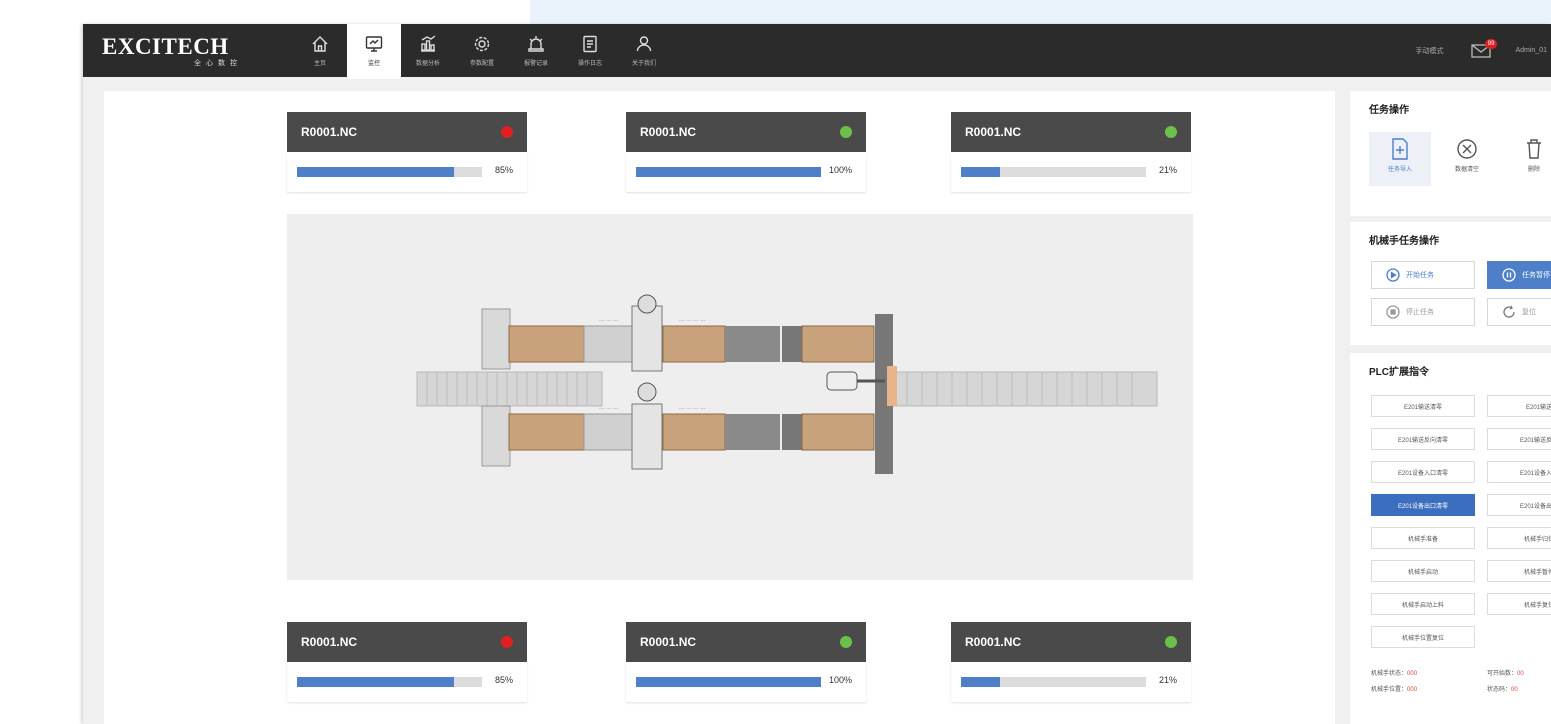  I want to click on status-label: 状态码：, so click(1499, 690).